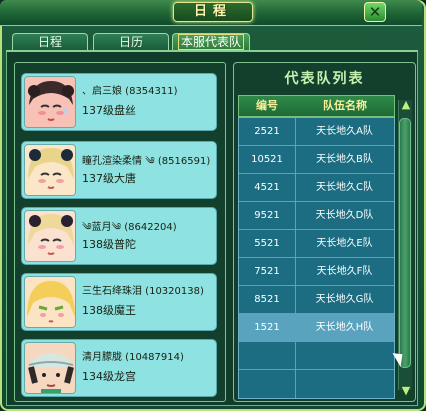 The width and height of the screenshot is (426, 411). I want to click on column-header-team-name: 队伍名称, so click(345, 105).